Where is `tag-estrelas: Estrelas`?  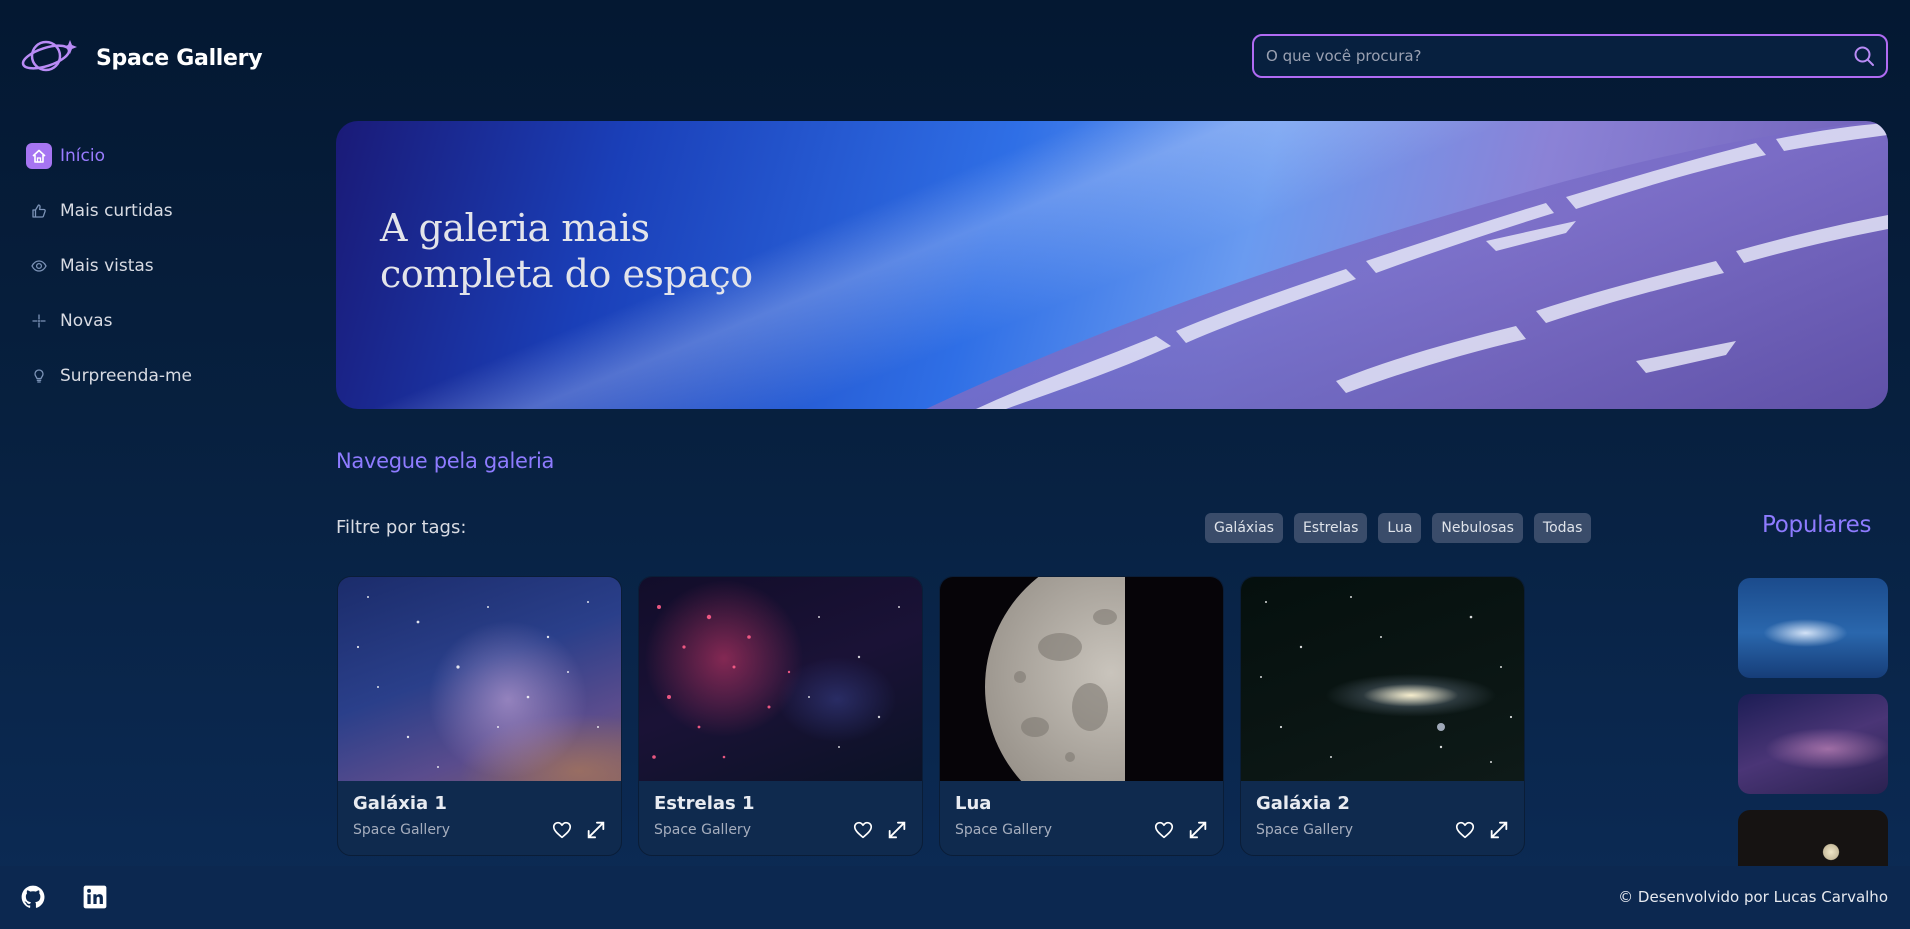
tag-estrelas: Estrelas is located at coordinates (1330, 528).